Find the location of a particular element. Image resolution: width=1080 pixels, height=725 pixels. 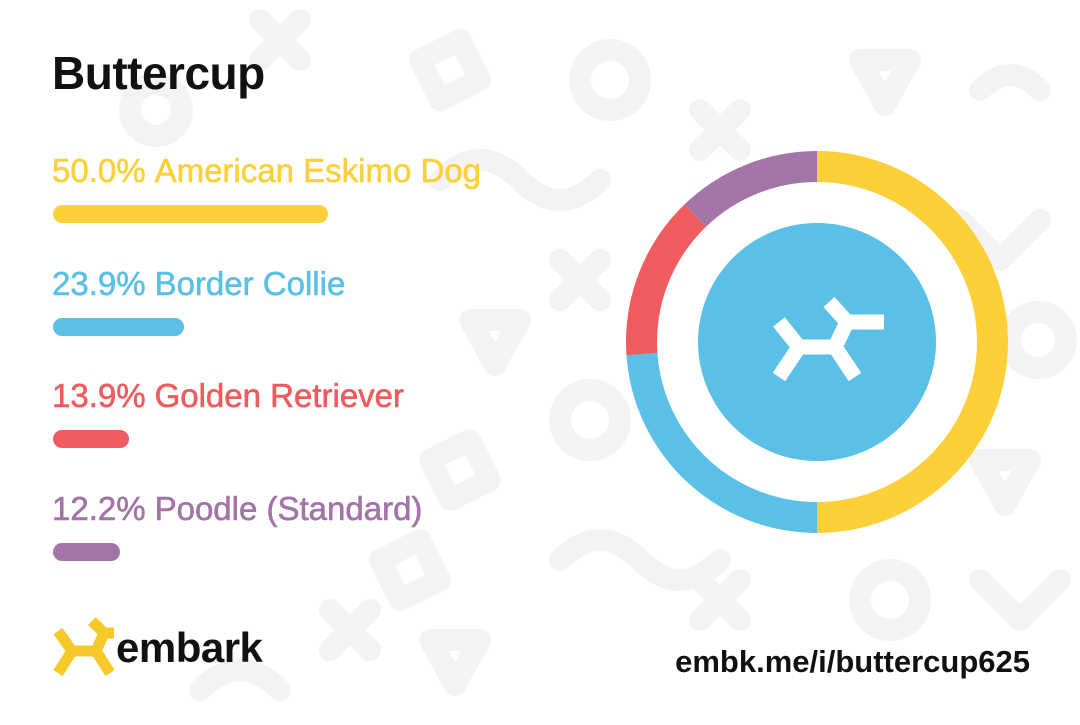

breed-name: Poodle (Standard) is located at coordinates (288, 508).